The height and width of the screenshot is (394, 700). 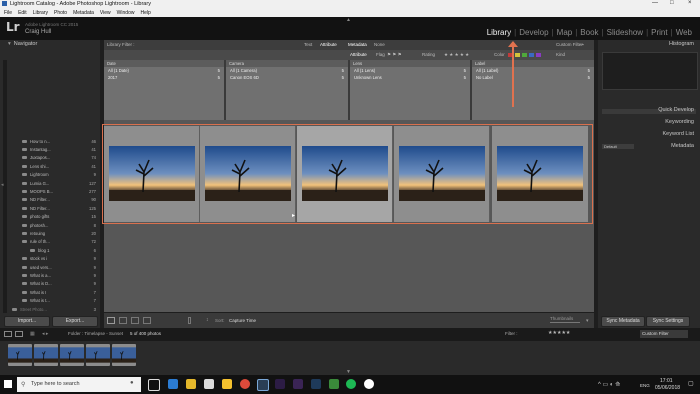 I want to click on color-green-icon, so click(x=524, y=55).